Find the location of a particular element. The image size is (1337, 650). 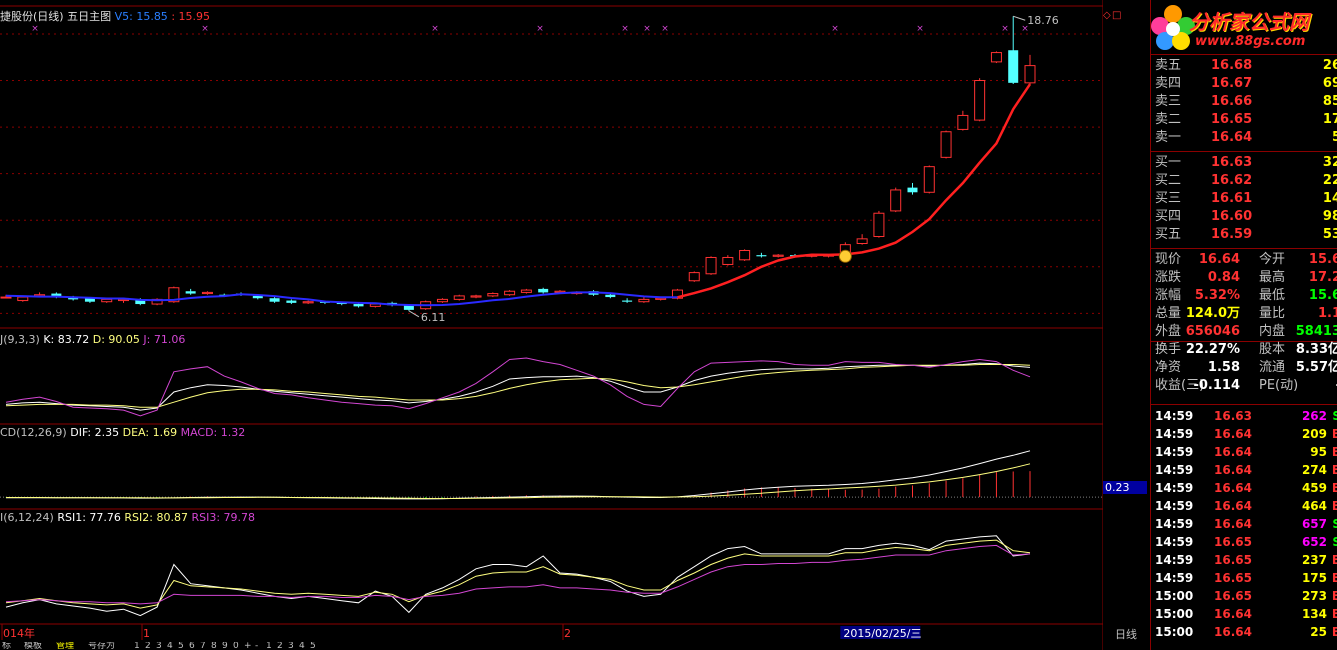

restore-icon: ◇ is located at coordinates (1107, 15).